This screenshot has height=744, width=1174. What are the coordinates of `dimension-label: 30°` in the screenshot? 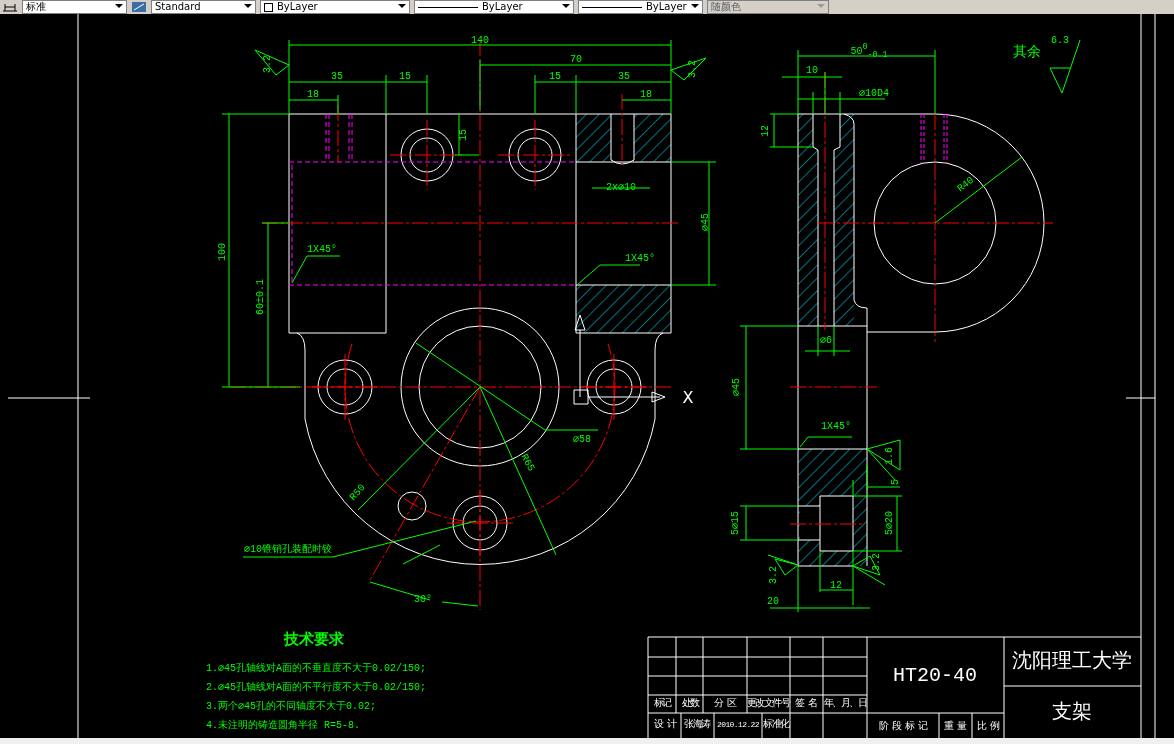 It's located at (423, 600).